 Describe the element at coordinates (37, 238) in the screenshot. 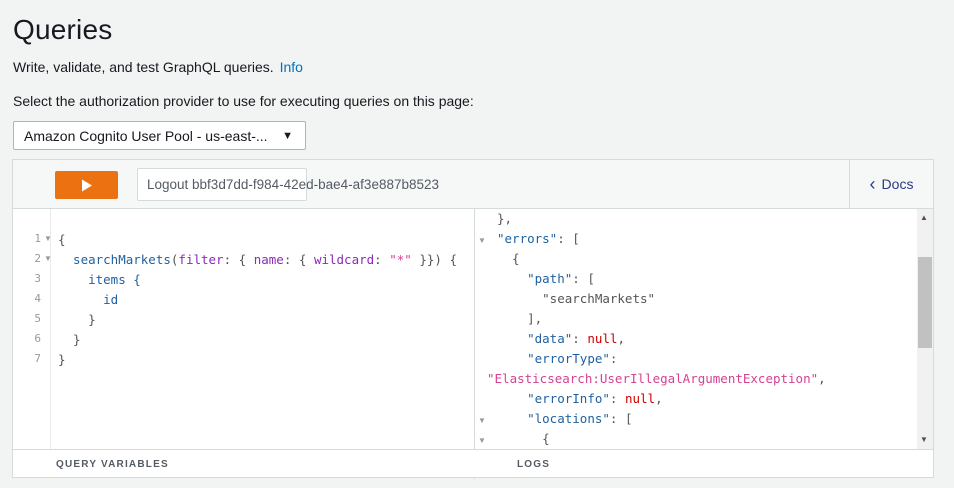

I see `line-number: 1` at that location.